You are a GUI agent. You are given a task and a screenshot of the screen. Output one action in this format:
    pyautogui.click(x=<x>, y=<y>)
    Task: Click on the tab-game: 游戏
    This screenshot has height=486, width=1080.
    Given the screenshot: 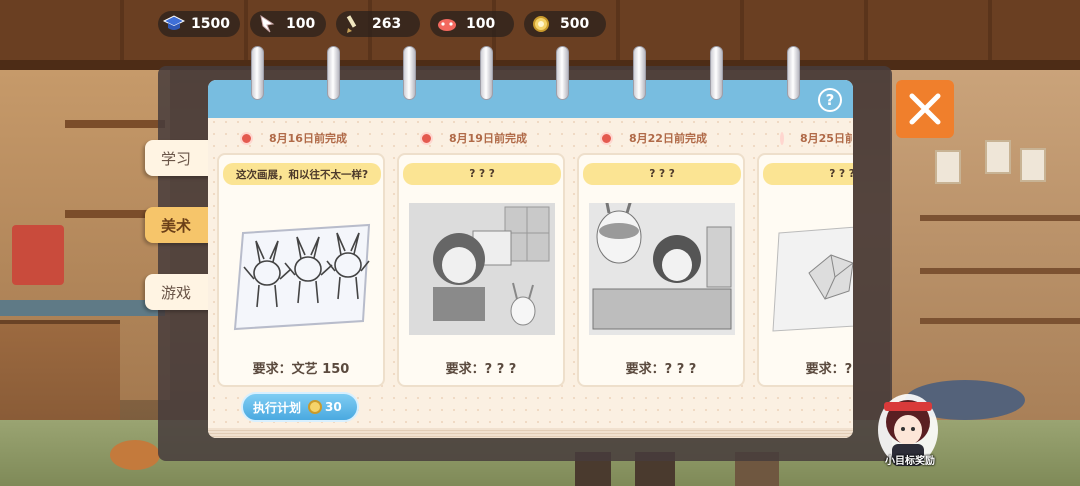 What is the action you would take?
    pyautogui.click(x=180, y=292)
    